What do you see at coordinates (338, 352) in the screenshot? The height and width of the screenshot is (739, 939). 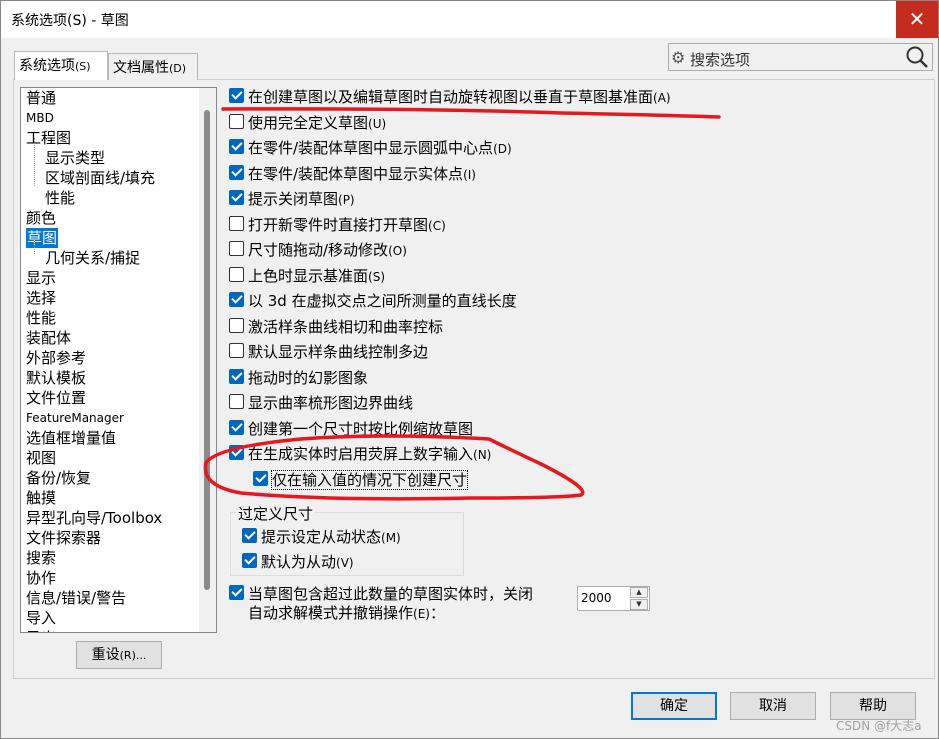 I see `option-label: 默认显示样条曲线控制多边` at bounding box center [338, 352].